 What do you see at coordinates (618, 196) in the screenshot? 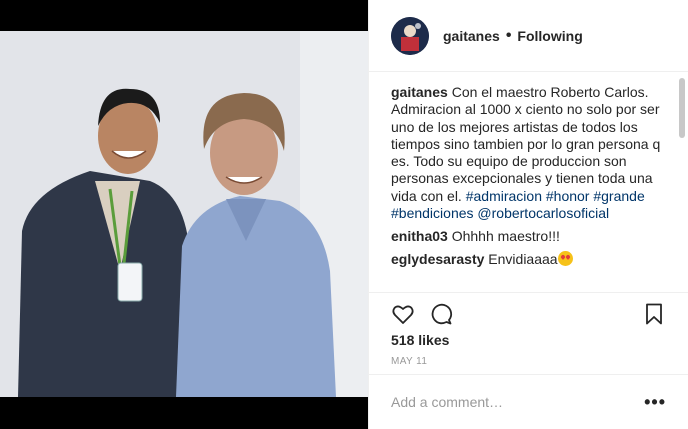
I see `hashtag-grande: #grande` at bounding box center [618, 196].